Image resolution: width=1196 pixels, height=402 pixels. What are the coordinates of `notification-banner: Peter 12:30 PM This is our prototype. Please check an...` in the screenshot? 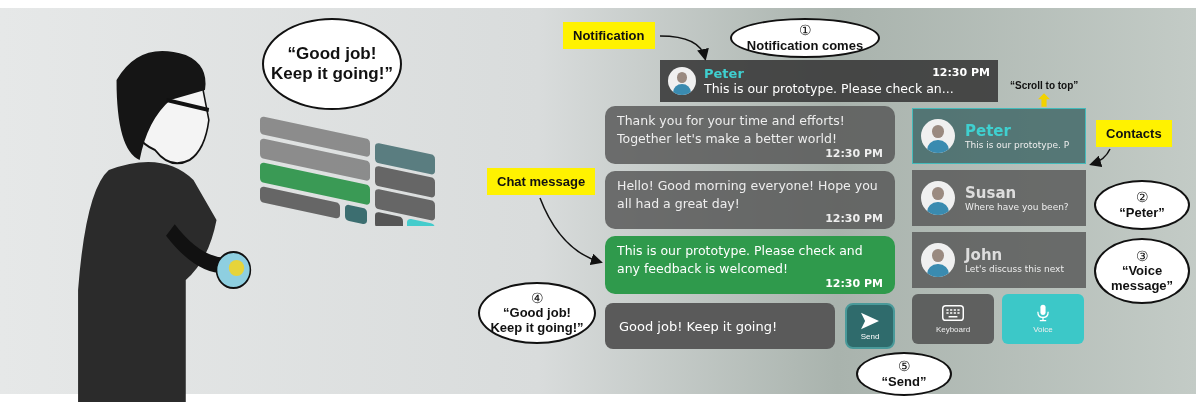 It's located at (829, 81).